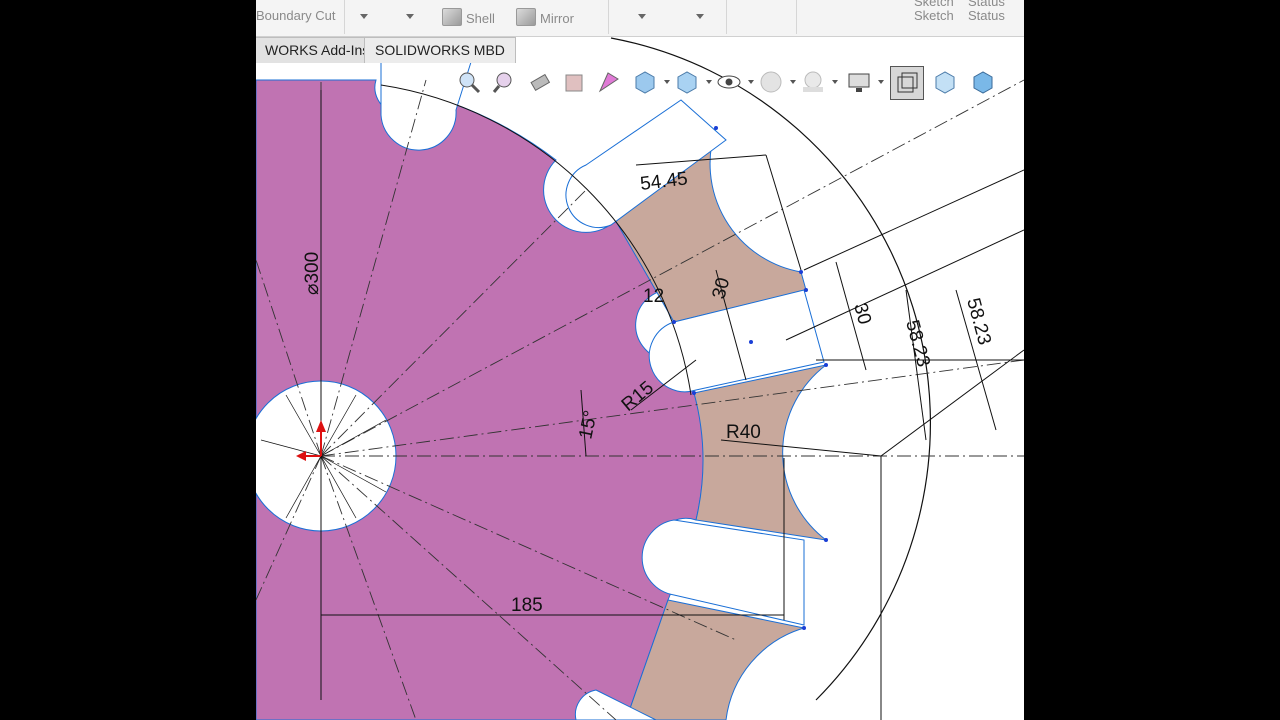 The image size is (1280, 720). What do you see at coordinates (575, 82) in the screenshot?
I see `section-view-icon` at bounding box center [575, 82].